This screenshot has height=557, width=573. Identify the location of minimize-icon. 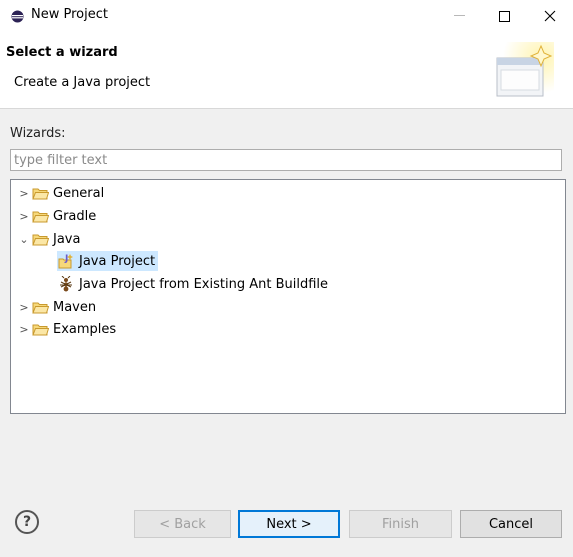
(459, 15).